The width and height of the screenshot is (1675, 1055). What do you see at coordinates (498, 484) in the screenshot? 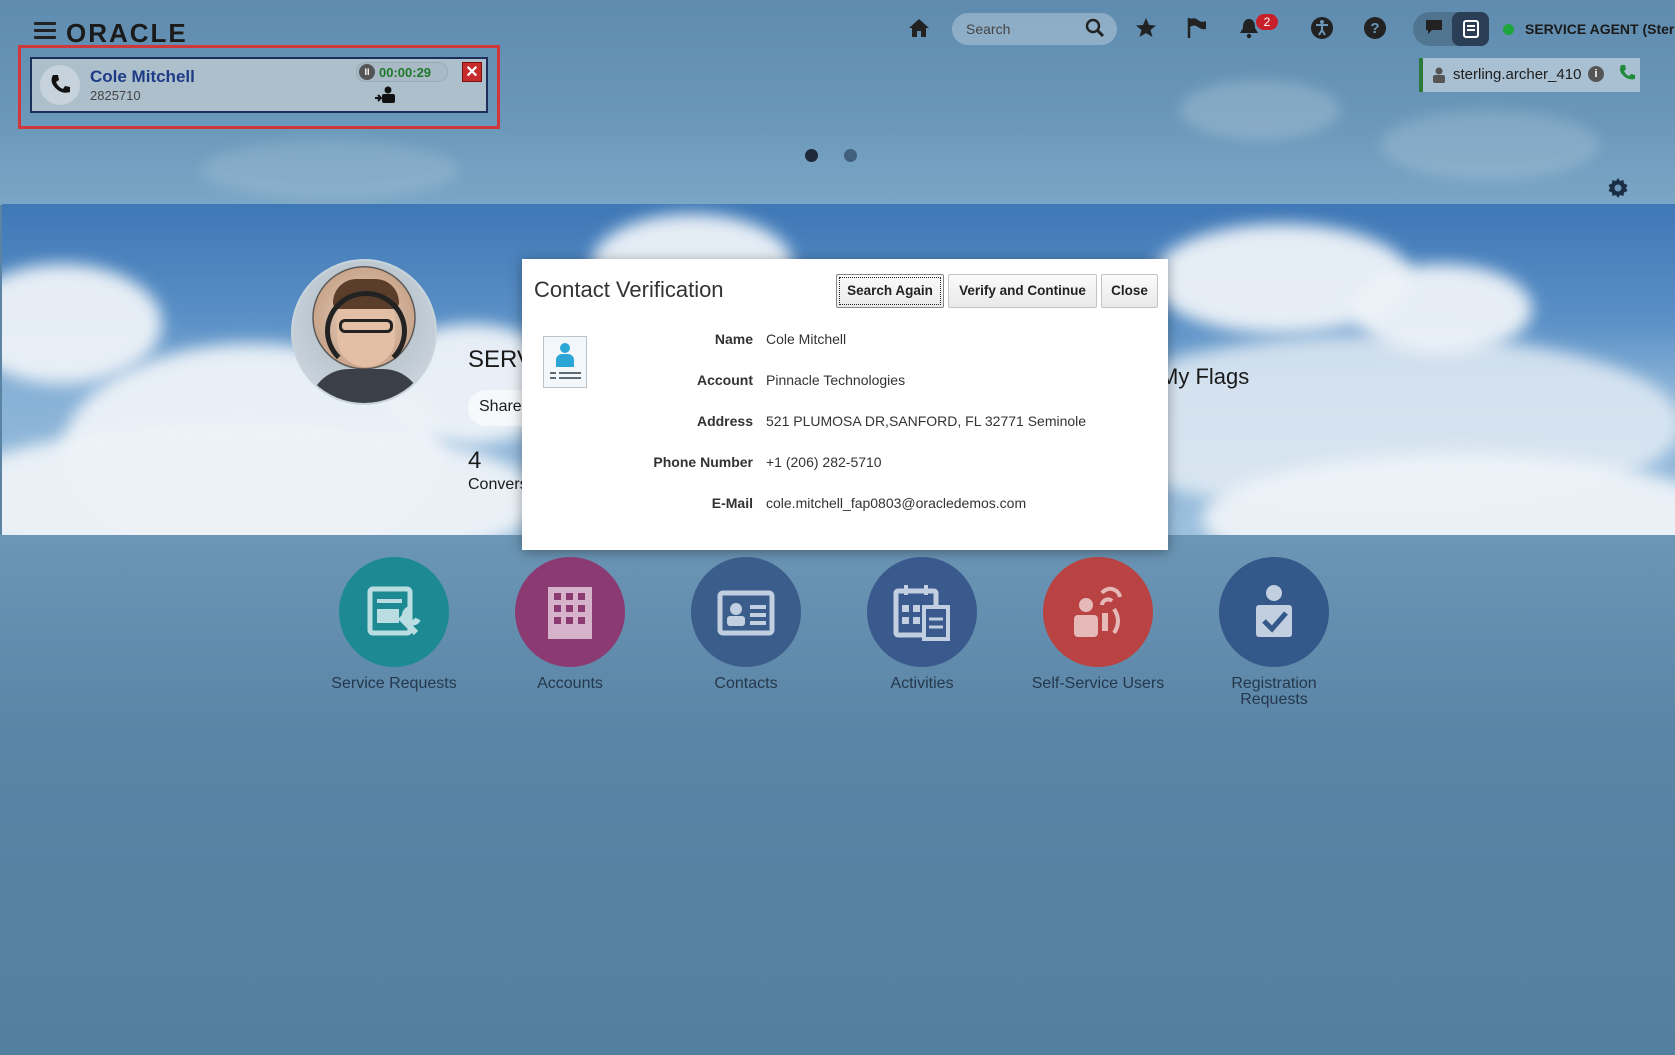
I see `conversation-count-label: Convers` at bounding box center [498, 484].